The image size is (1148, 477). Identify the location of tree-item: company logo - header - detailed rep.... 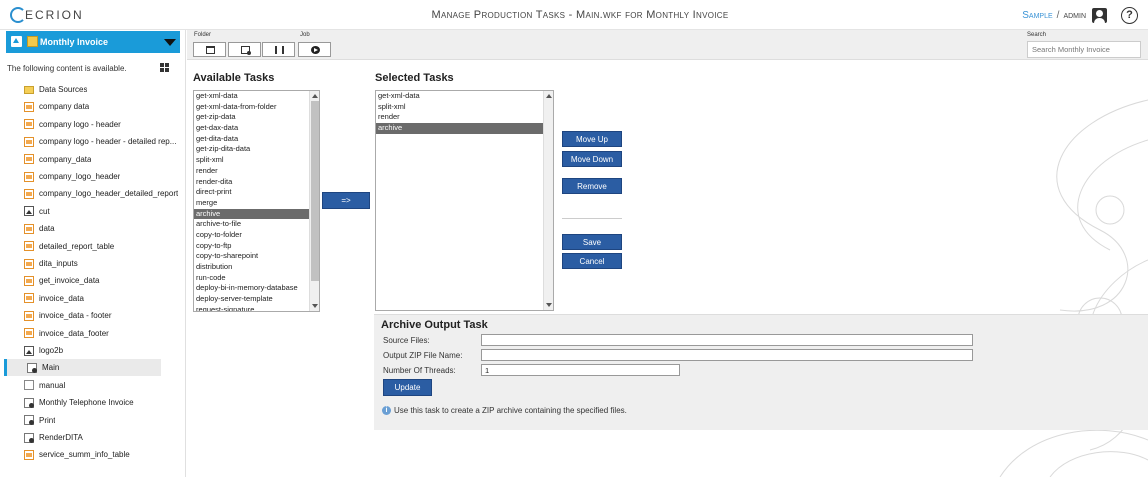
(102, 141).